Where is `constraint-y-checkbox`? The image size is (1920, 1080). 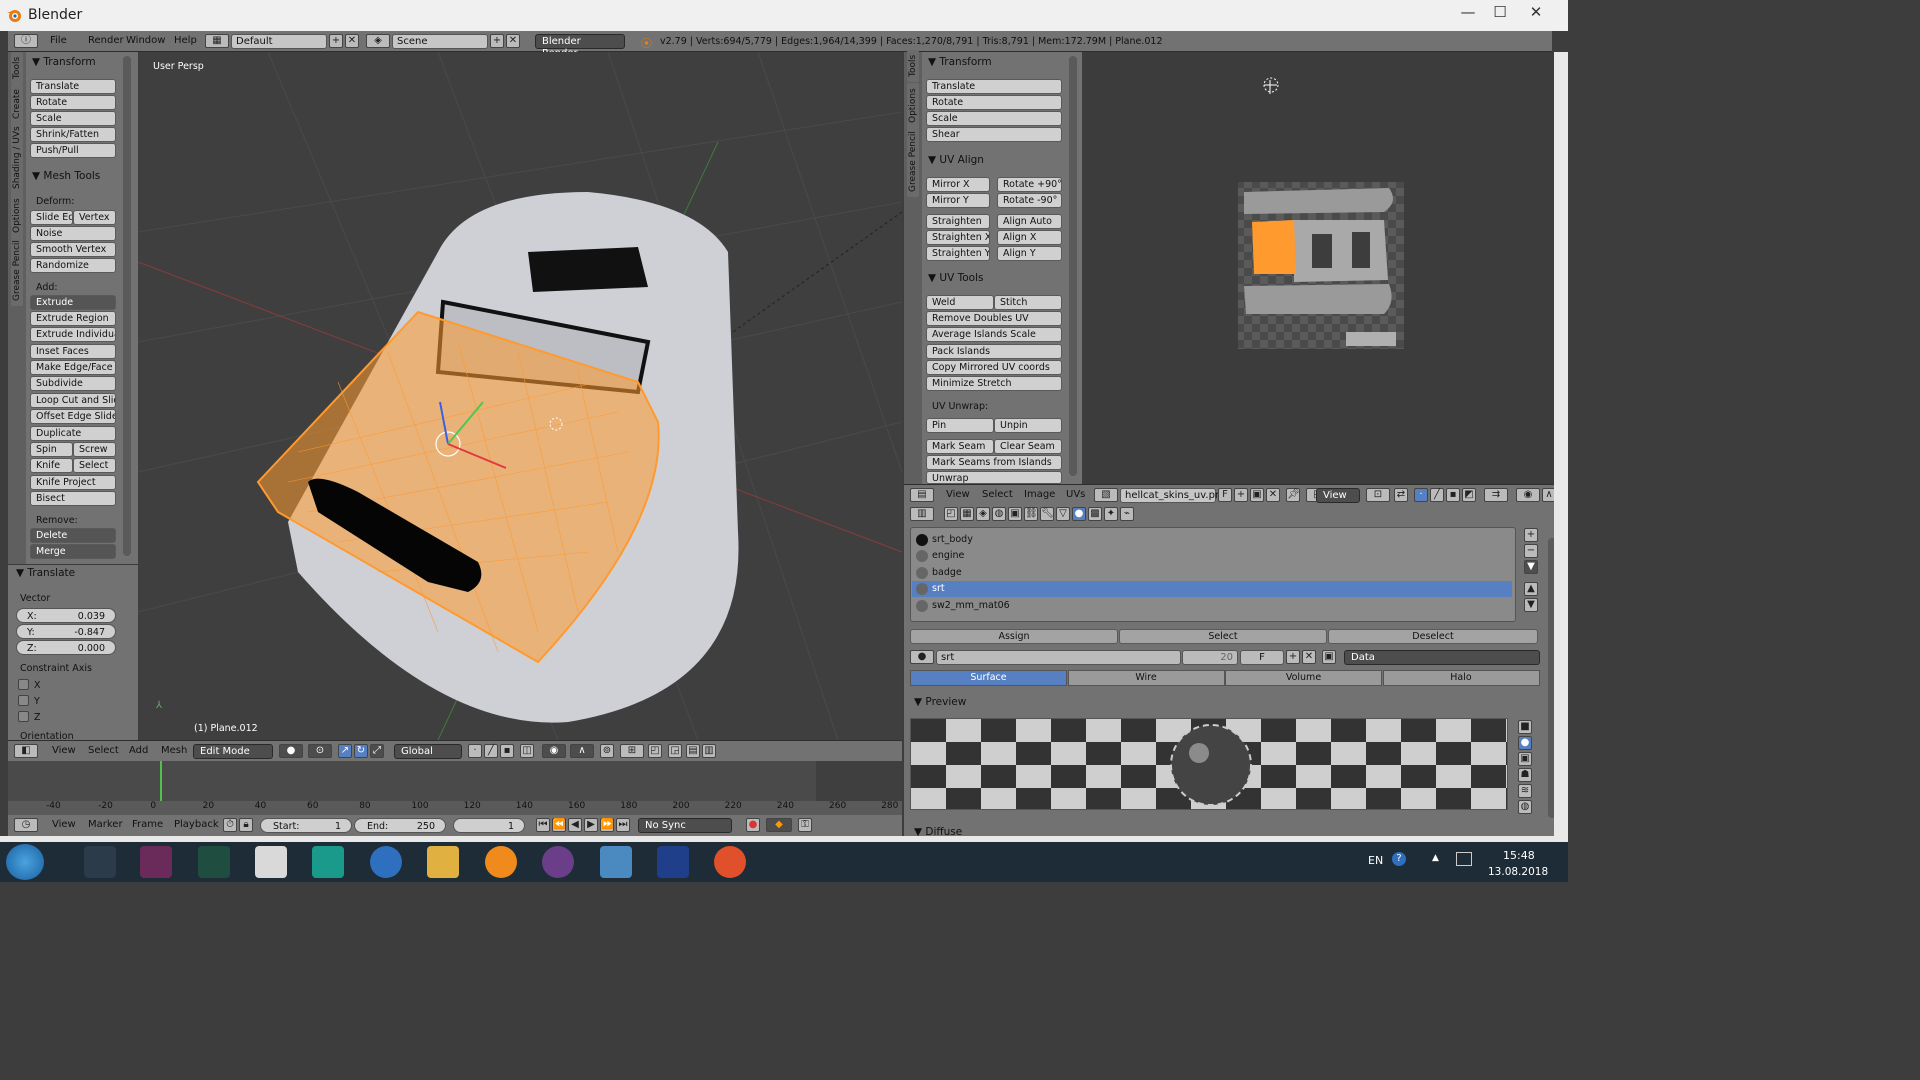 constraint-y-checkbox is located at coordinates (23, 700).